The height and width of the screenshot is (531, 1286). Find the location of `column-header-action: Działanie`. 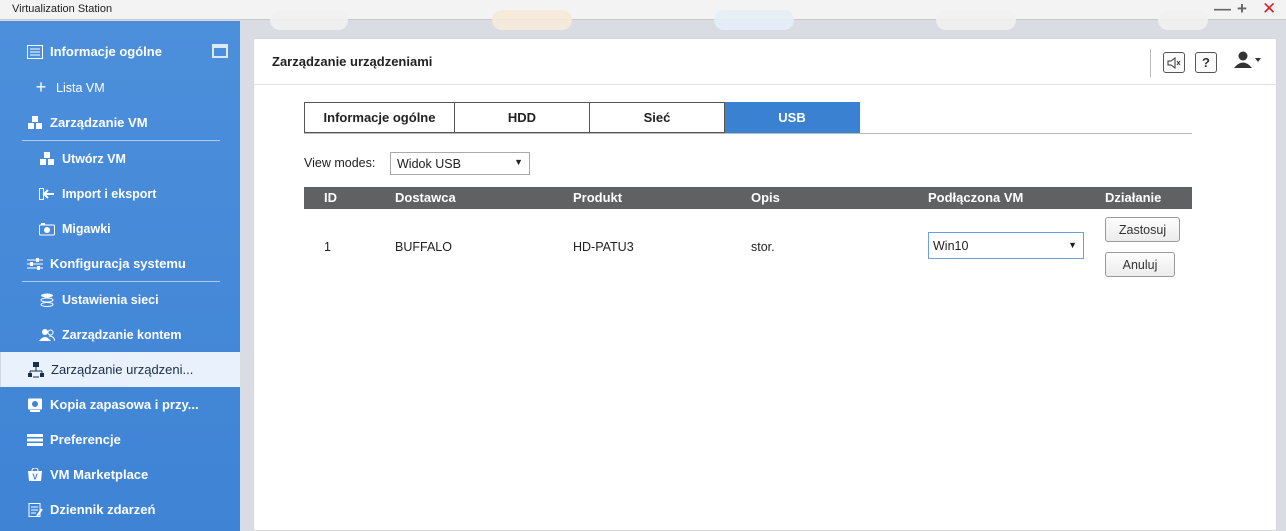

column-header-action: Działanie is located at coordinates (1133, 197).